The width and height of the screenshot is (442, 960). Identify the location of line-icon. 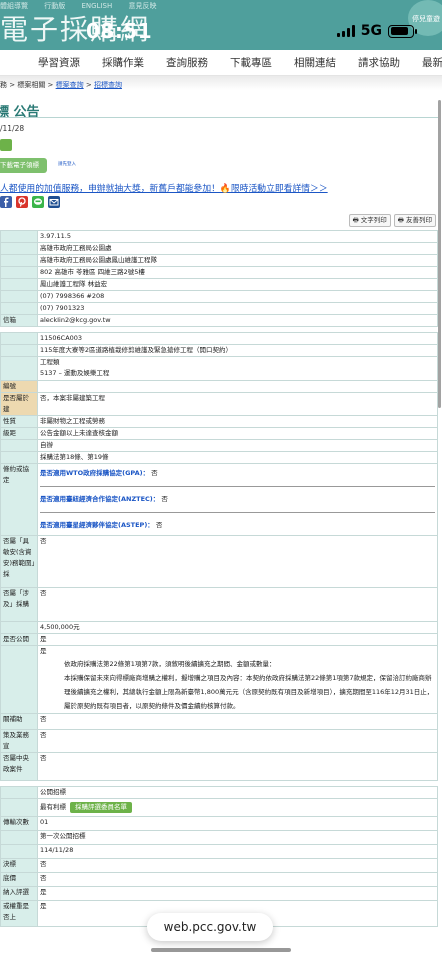
(38, 202).